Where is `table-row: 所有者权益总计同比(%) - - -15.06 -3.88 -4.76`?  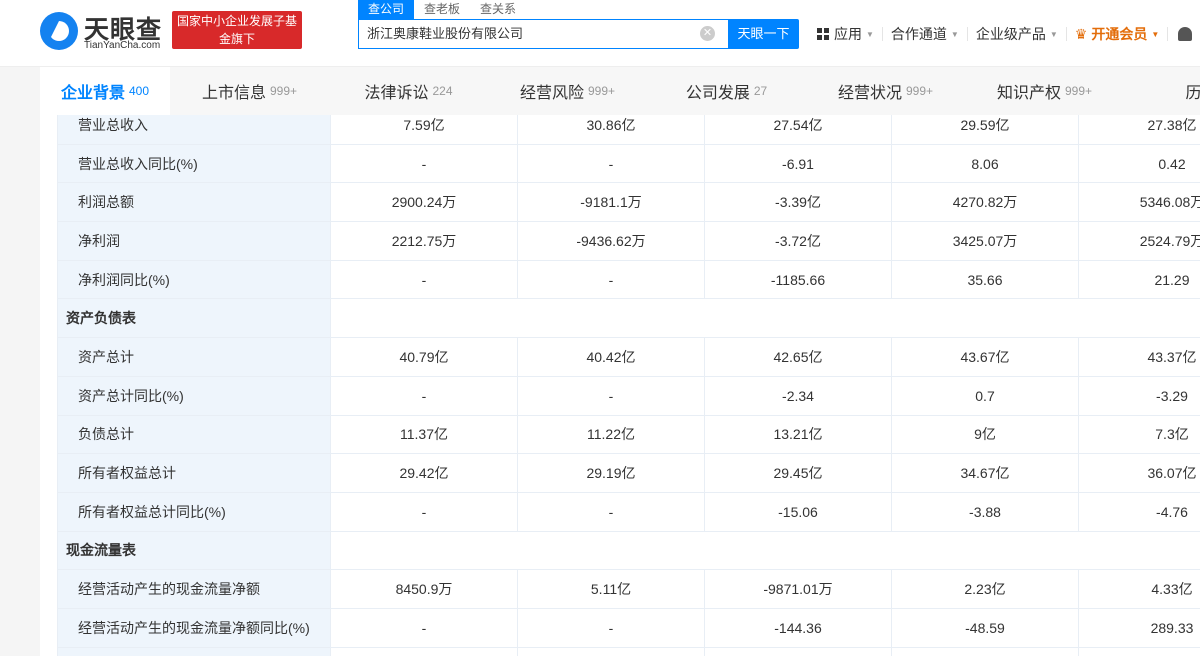 table-row: 所有者权益总计同比(%) - - -15.06 -3.88 -4.76 is located at coordinates (628, 511).